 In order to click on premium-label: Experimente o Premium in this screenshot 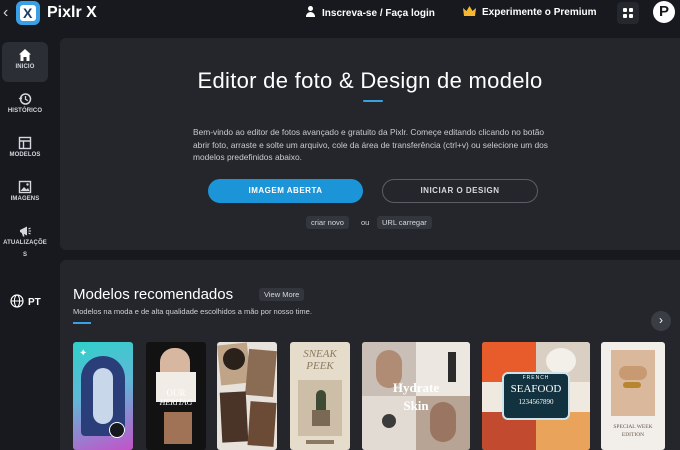, I will do `click(539, 12)`.